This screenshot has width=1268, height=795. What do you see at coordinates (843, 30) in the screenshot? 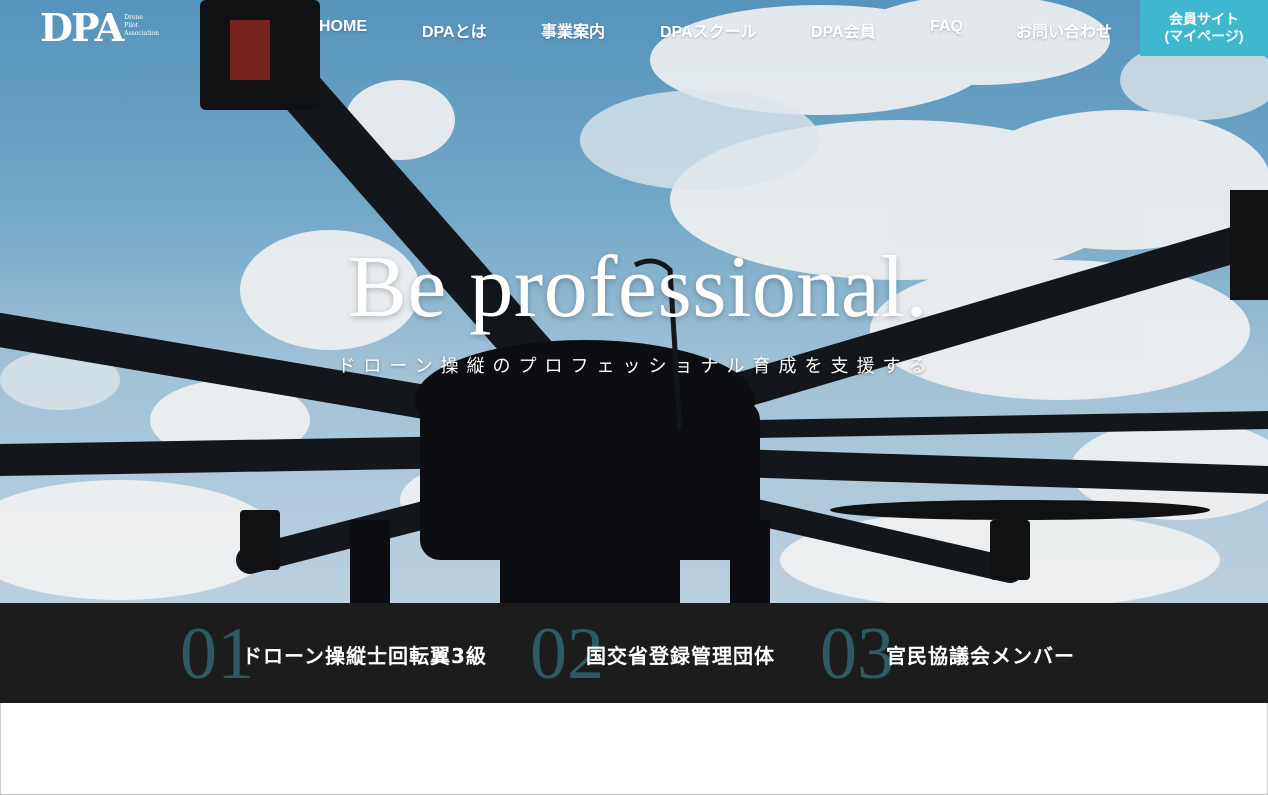
I see `nav-dpa-membership: DPA会員` at bounding box center [843, 30].